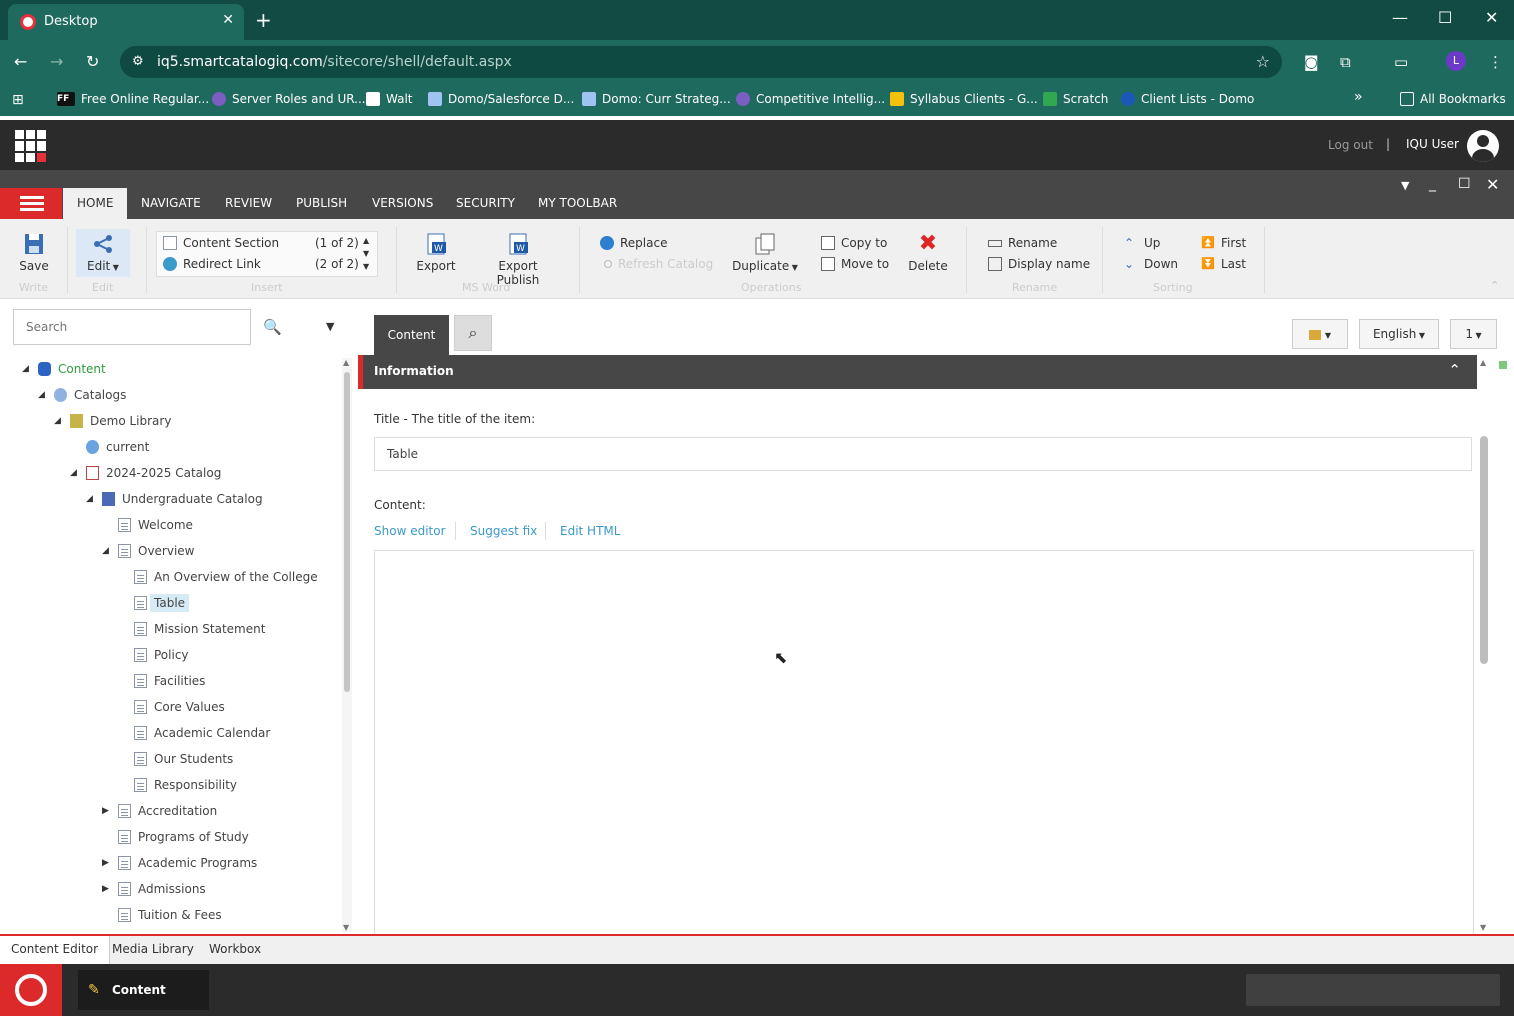  Describe the element at coordinates (473, 333) in the screenshot. I see `editor-tab-search-icon: ⌕` at that location.